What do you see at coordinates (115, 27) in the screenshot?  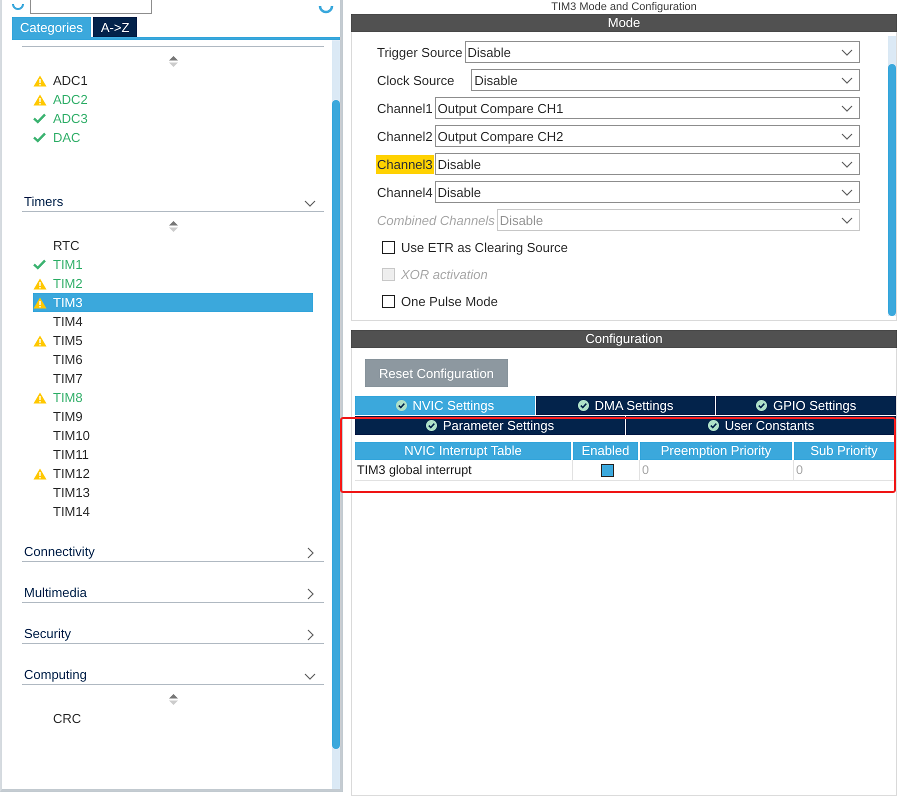 I see `category-tab: A->Z` at bounding box center [115, 27].